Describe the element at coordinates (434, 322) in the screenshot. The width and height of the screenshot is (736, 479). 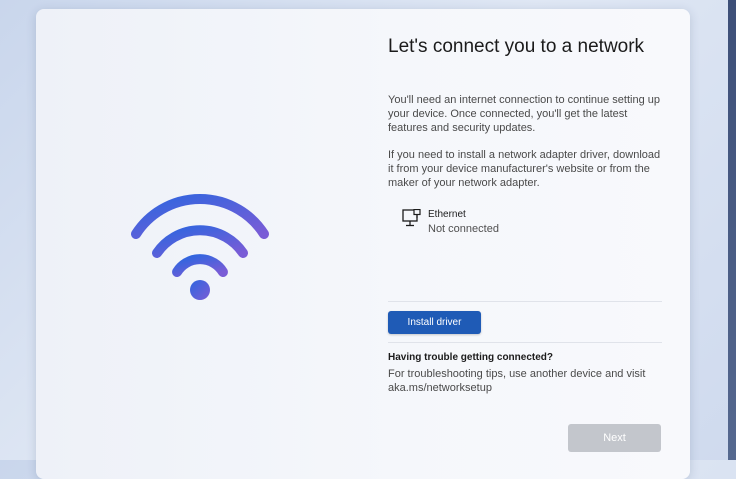
I see `install-driver-button: Install driver` at that location.